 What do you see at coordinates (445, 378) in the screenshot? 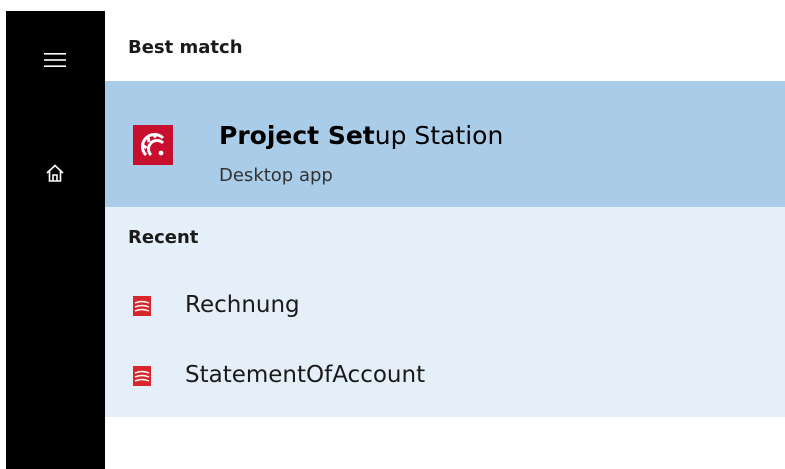
I see `recent-item-statementofaccount: StatementOfAccount` at bounding box center [445, 378].